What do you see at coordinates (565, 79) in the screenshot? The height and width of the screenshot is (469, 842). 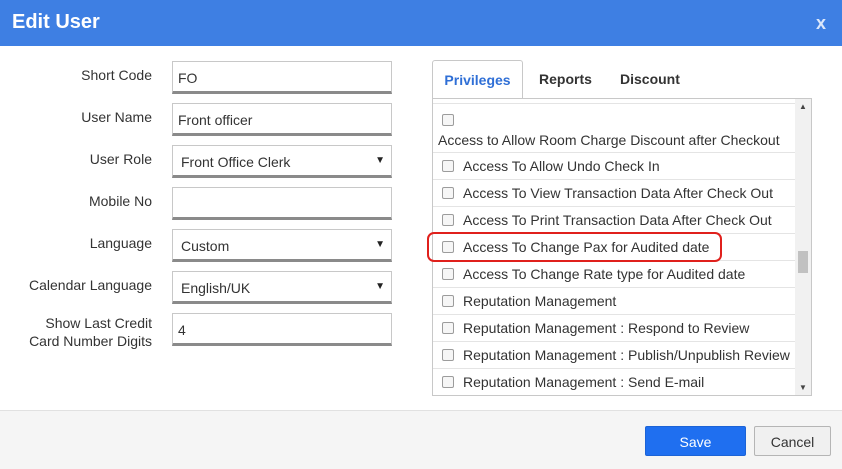 I see `tab-reports: Reports` at bounding box center [565, 79].